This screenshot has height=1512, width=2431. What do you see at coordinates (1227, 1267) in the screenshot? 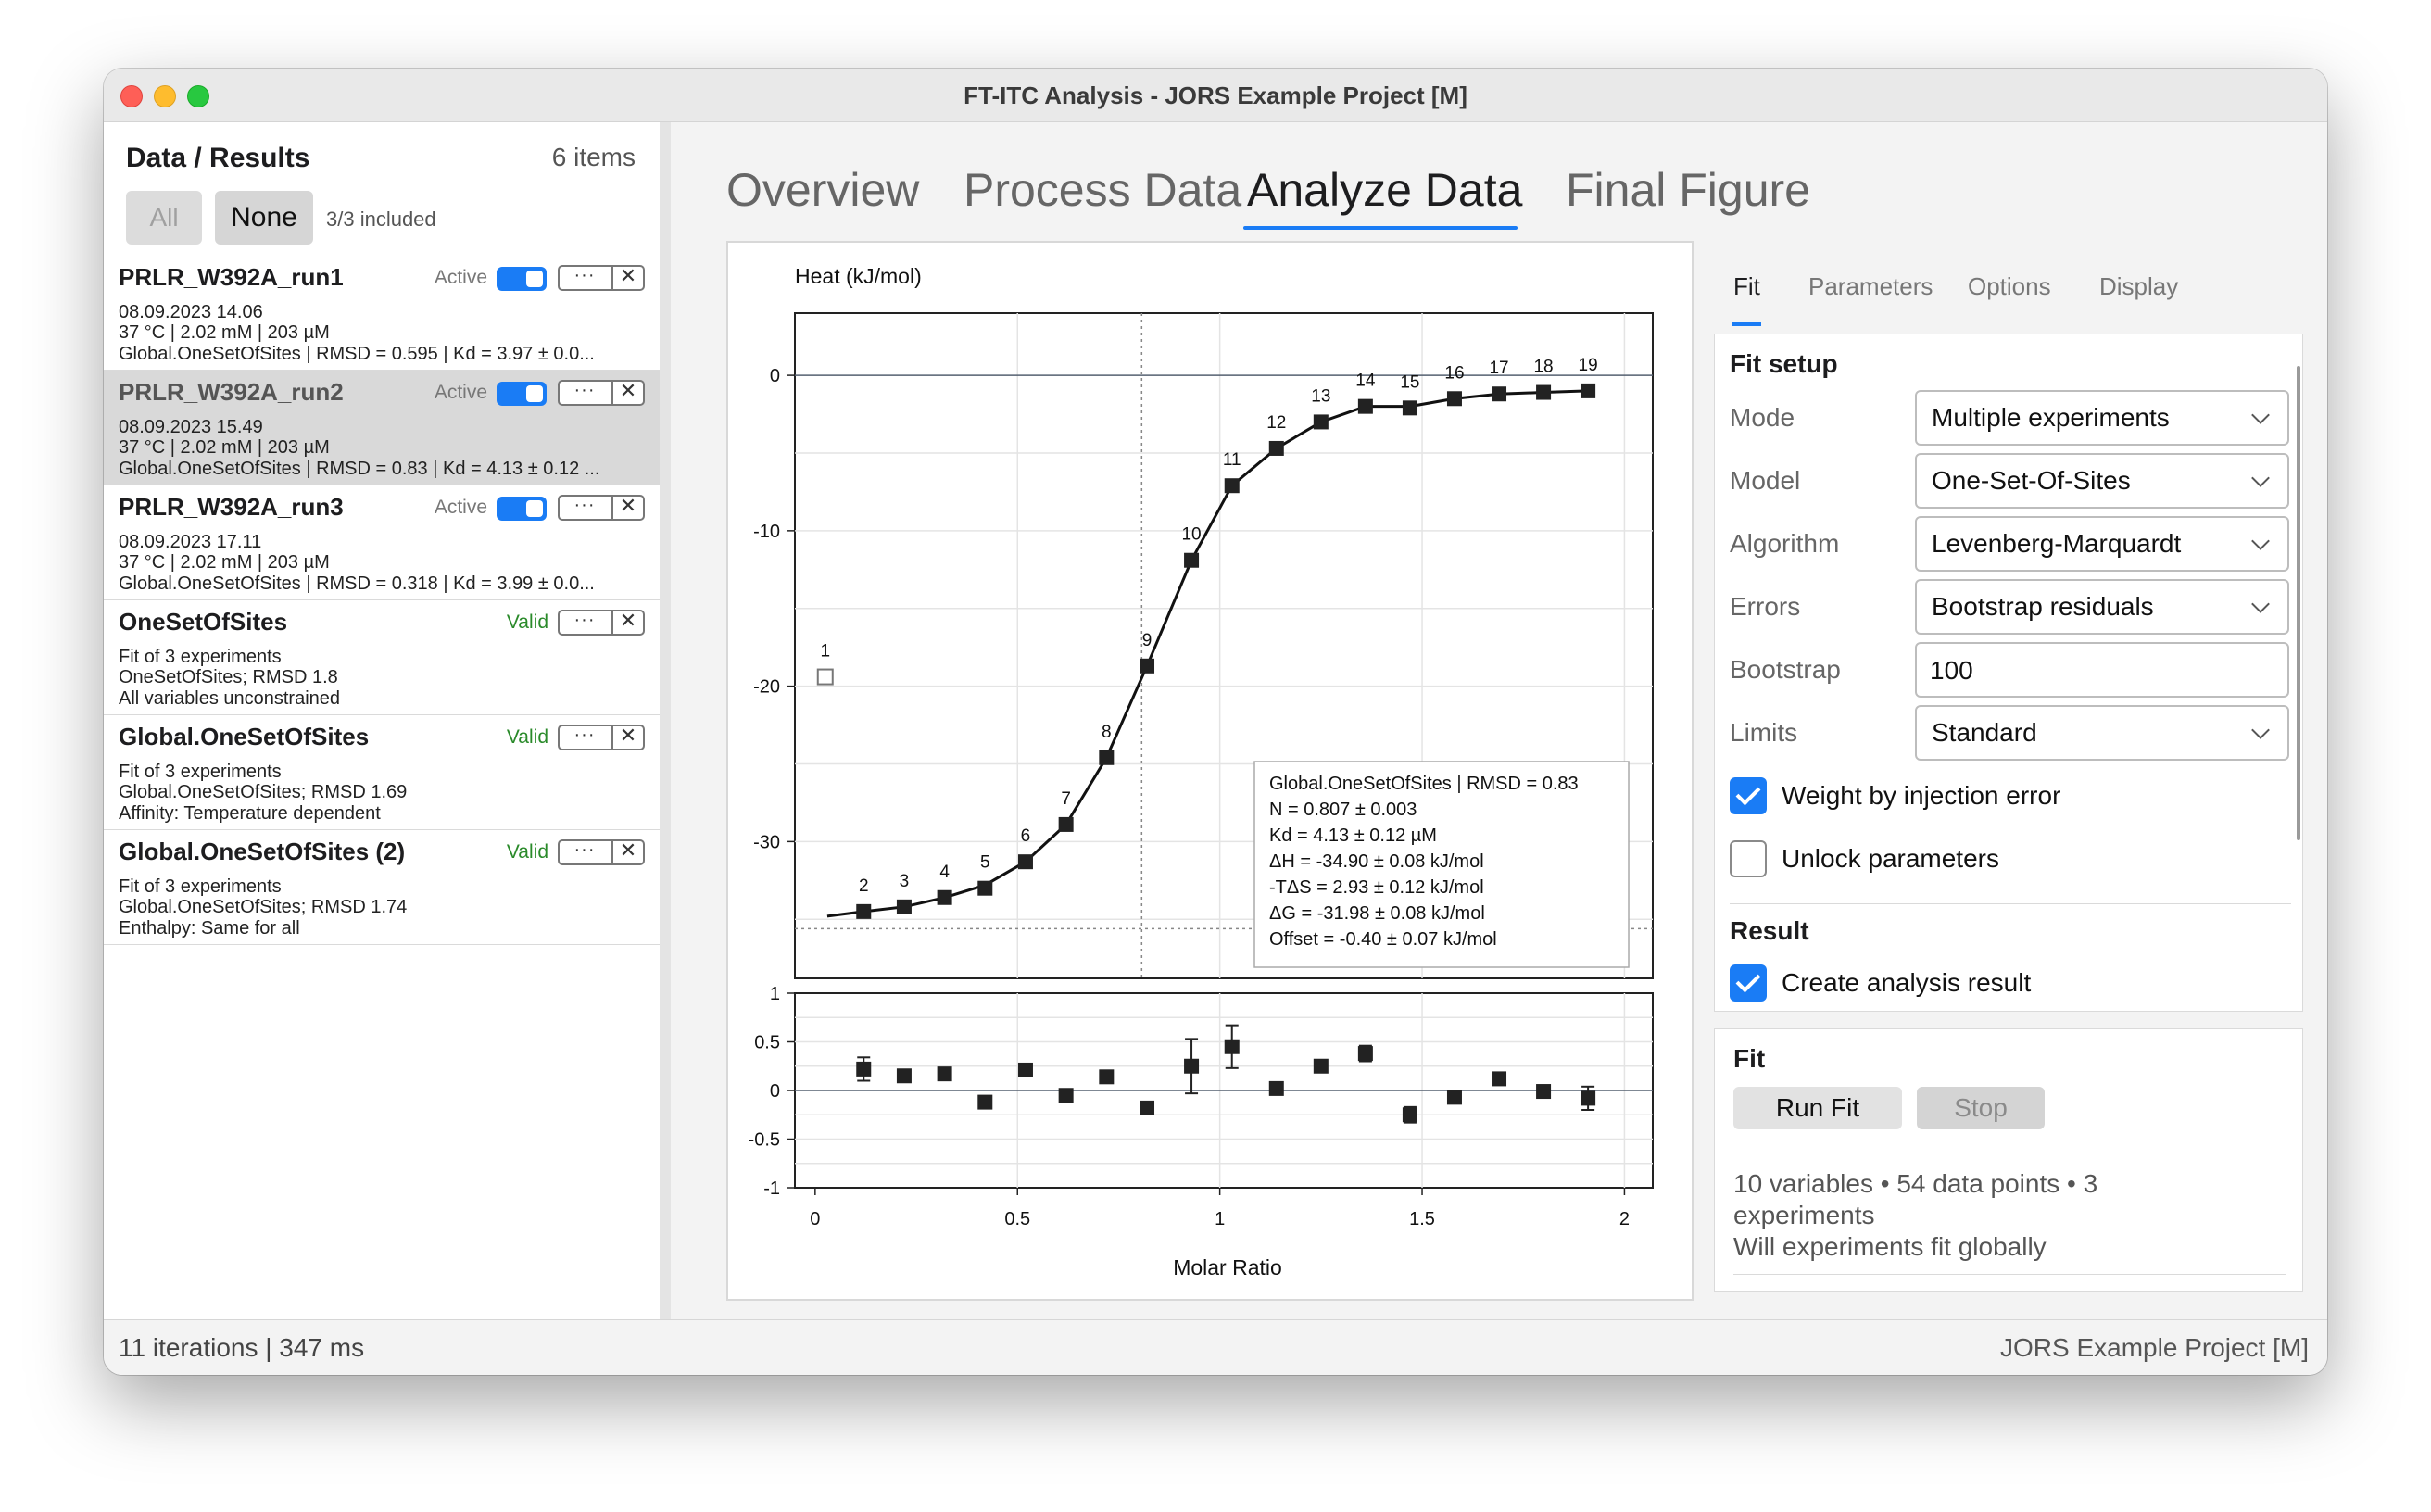
I see `x-axis-label: Molar Ratio` at bounding box center [1227, 1267].